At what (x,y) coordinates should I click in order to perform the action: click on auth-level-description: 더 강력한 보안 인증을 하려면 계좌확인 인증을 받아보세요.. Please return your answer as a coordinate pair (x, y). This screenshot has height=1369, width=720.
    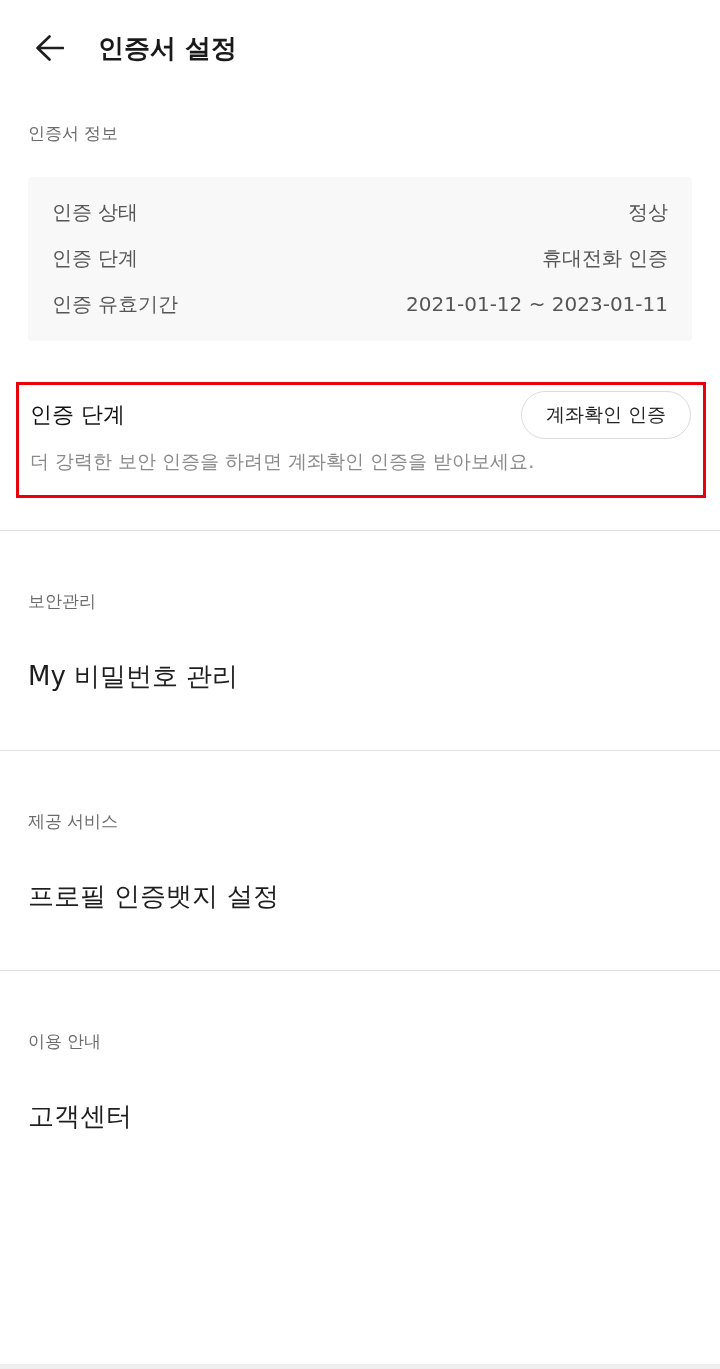
    Looking at the image, I should click on (282, 461).